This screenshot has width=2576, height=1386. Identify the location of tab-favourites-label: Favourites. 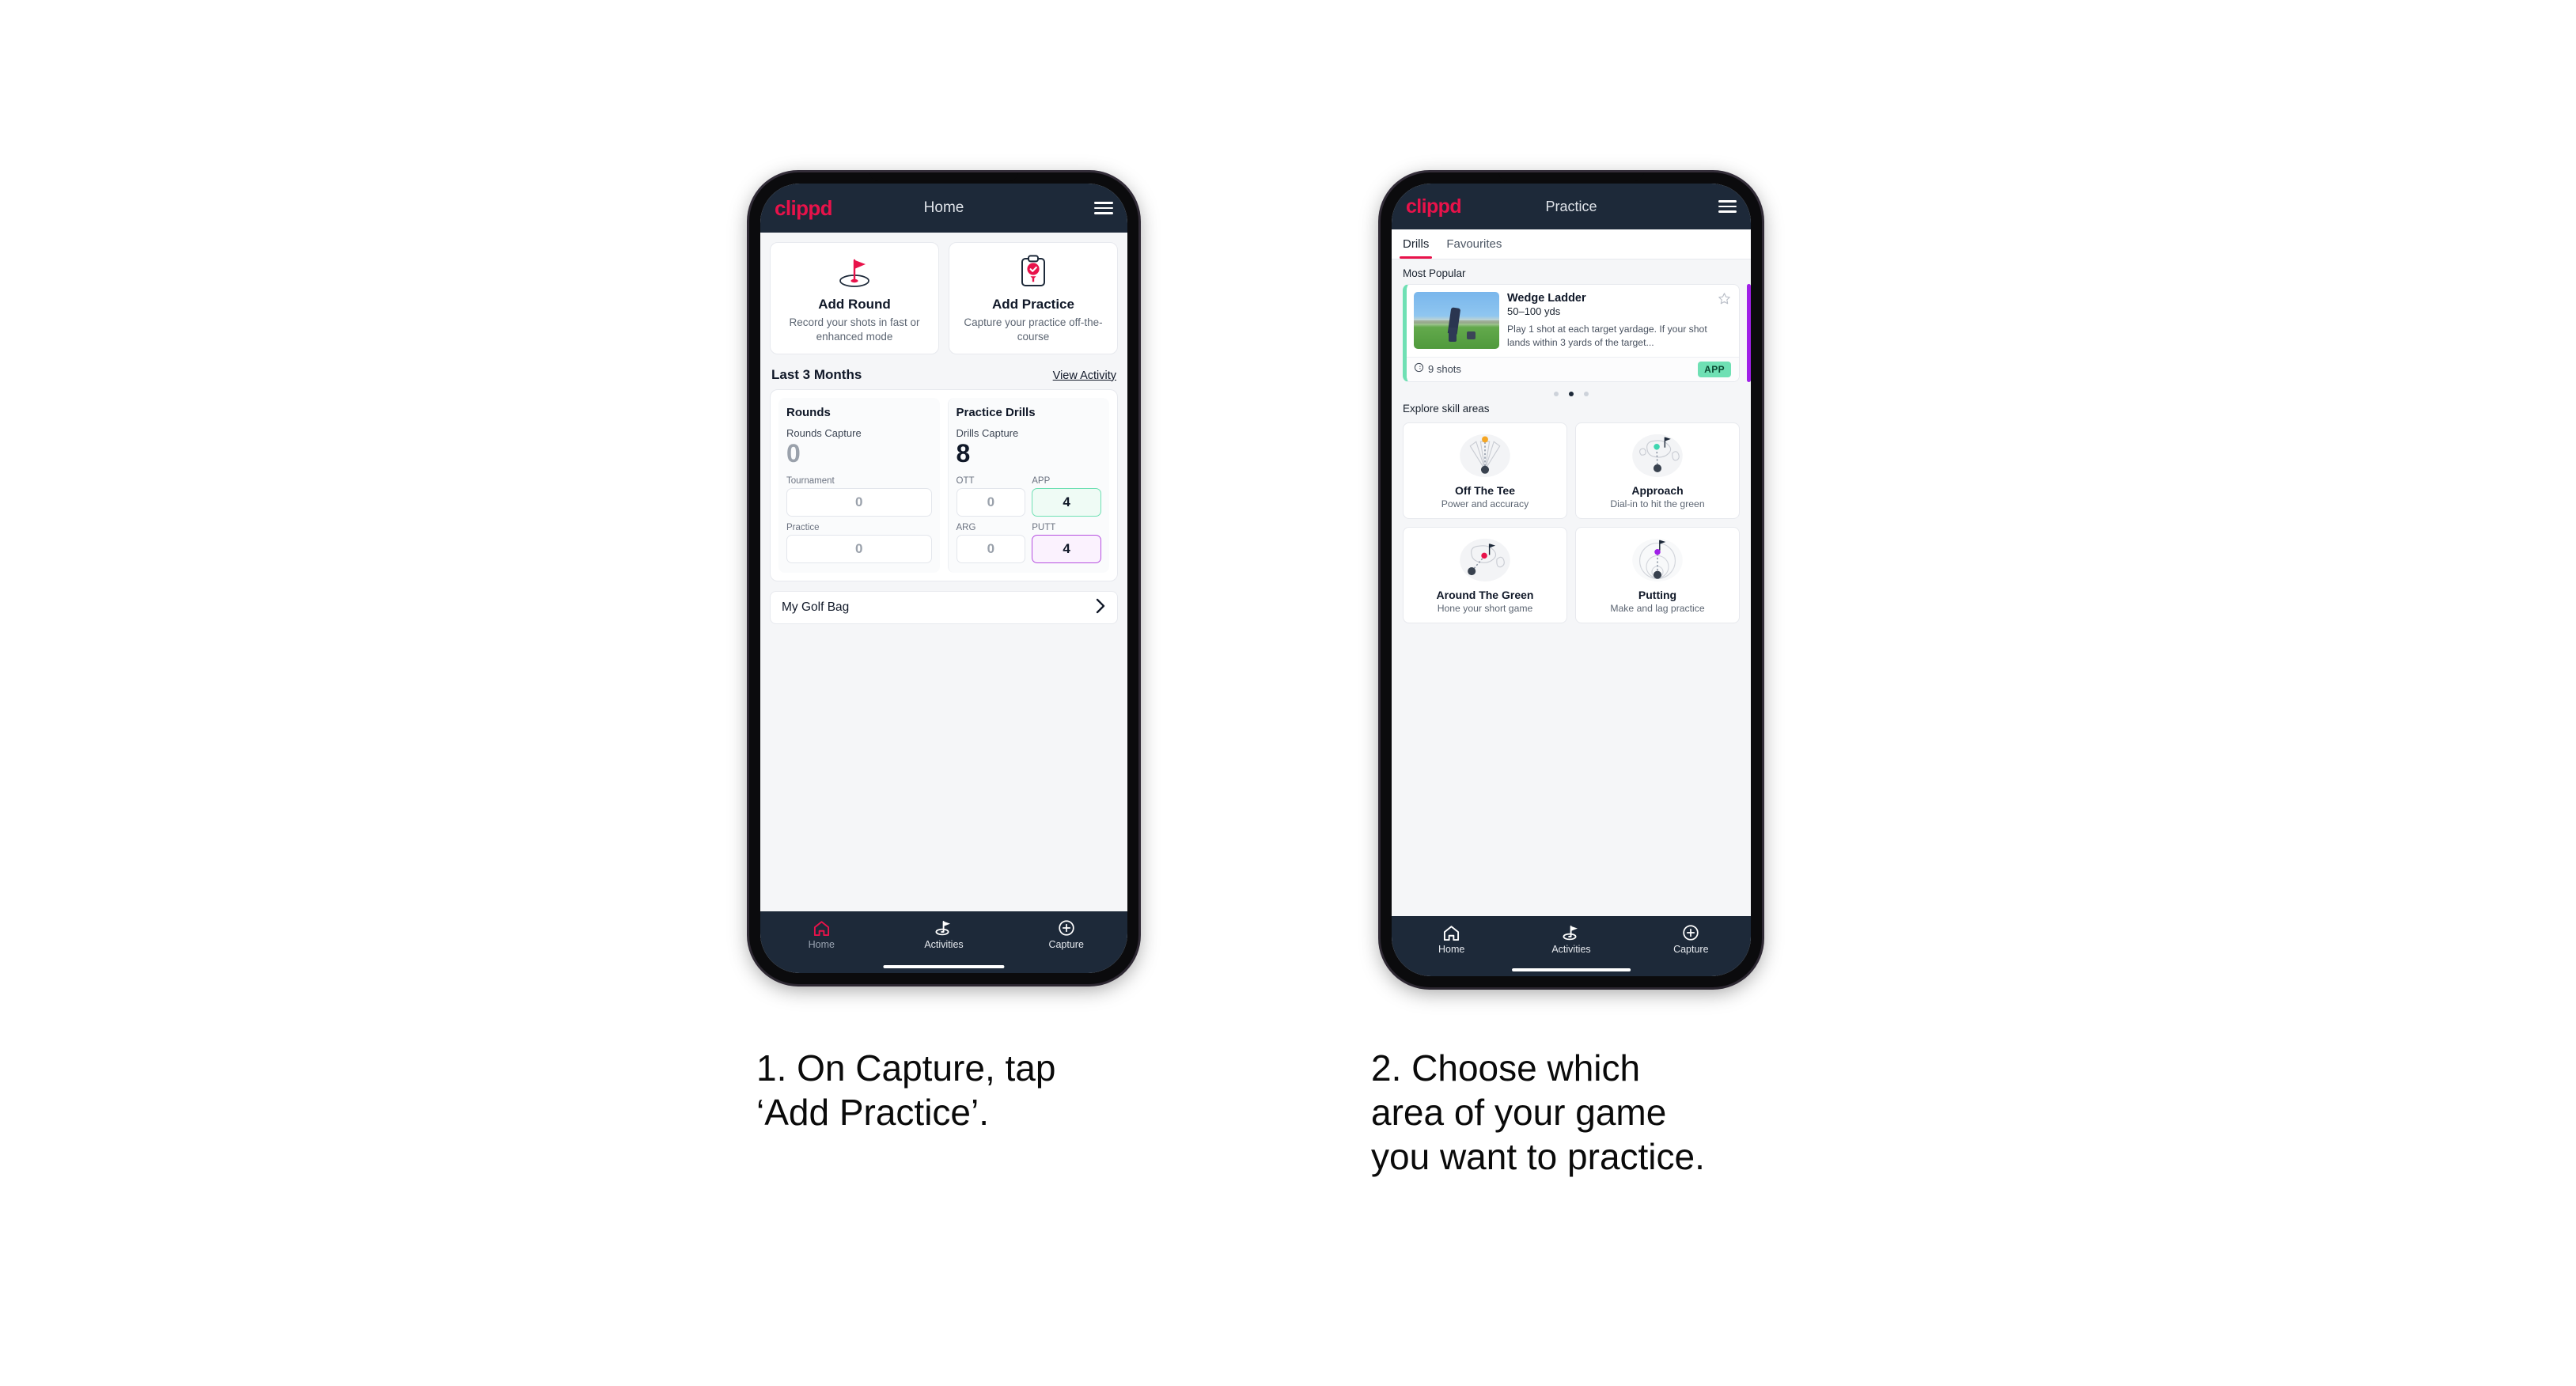
(1474, 244).